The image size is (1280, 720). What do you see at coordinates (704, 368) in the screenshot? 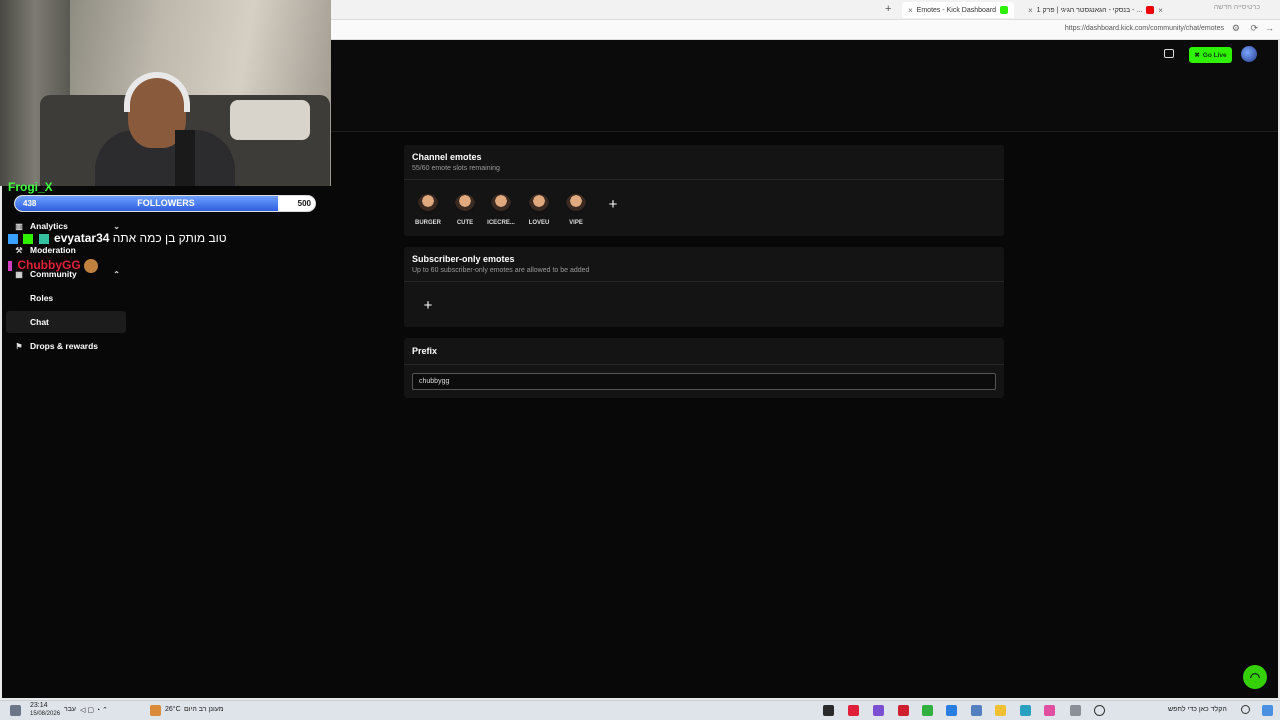
I see `prefix-card: Prefix chubbygg` at bounding box center [704, 368].